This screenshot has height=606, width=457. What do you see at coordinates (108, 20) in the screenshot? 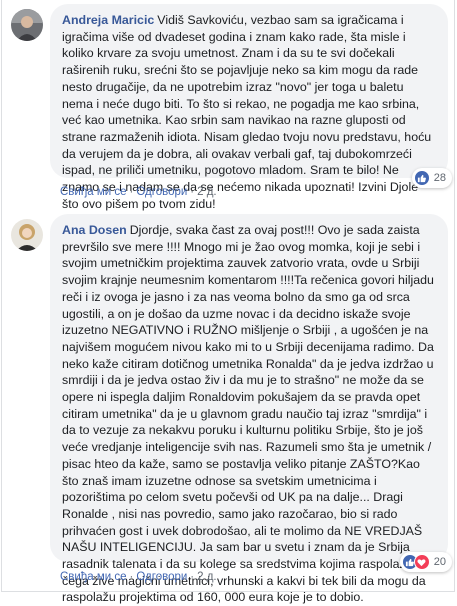
I see `comment-author: Andreja Maricic` at bounding box center [108, 20].